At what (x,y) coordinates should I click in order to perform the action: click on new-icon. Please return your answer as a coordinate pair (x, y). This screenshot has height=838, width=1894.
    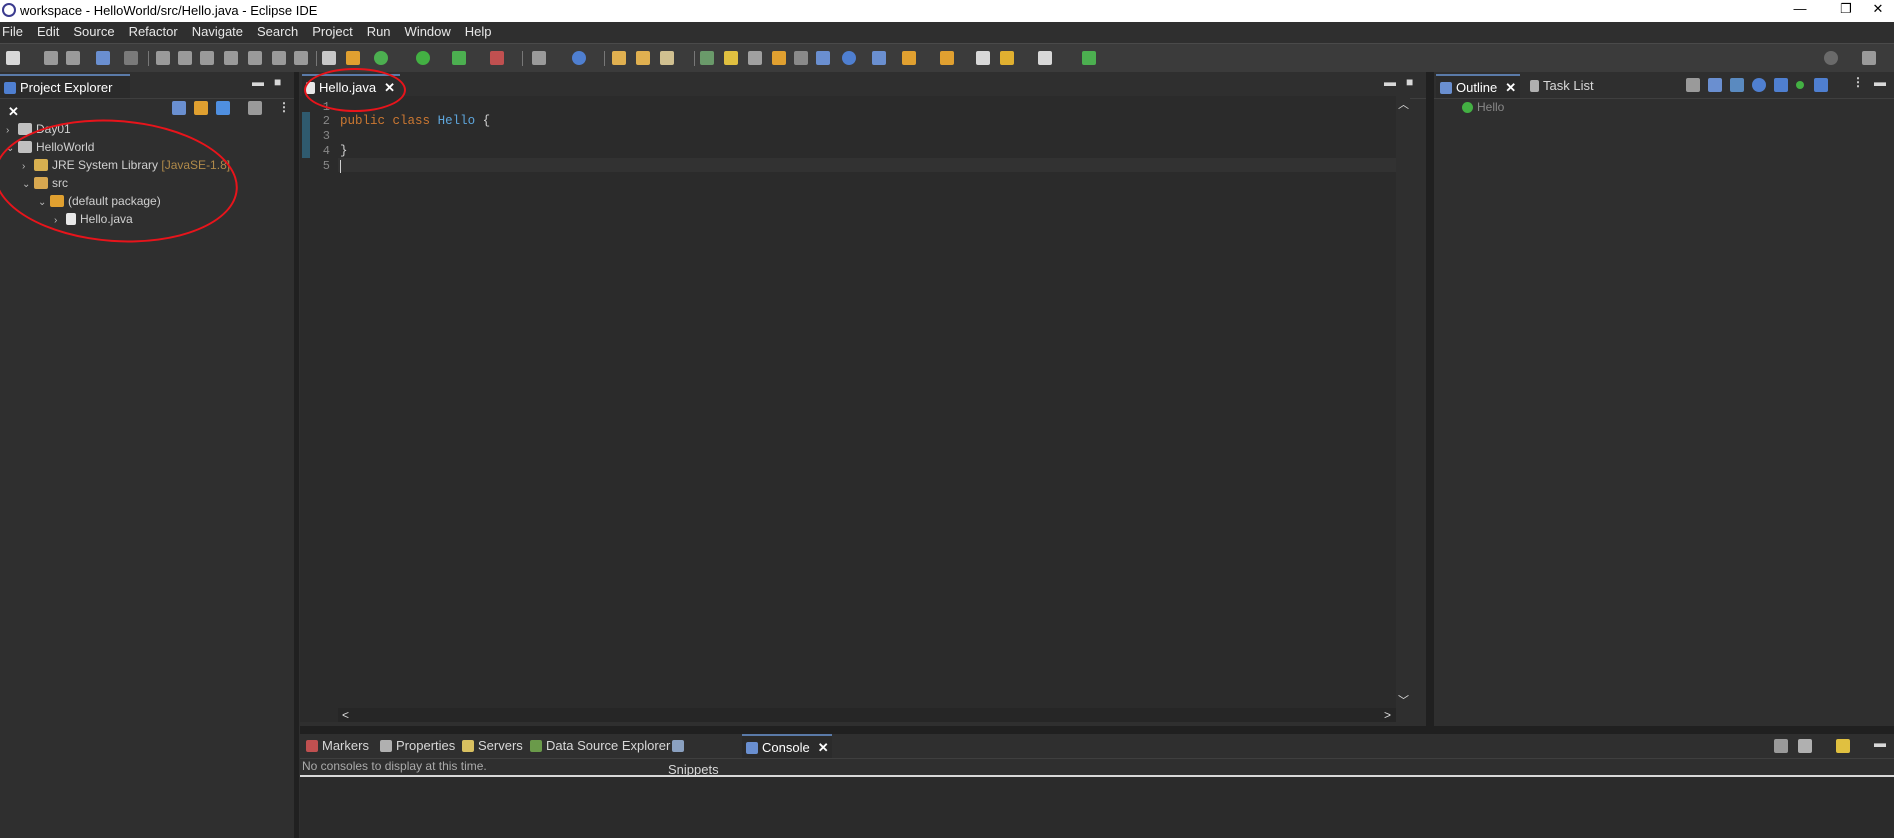
    Looking at the image, I should click on (13, 58).